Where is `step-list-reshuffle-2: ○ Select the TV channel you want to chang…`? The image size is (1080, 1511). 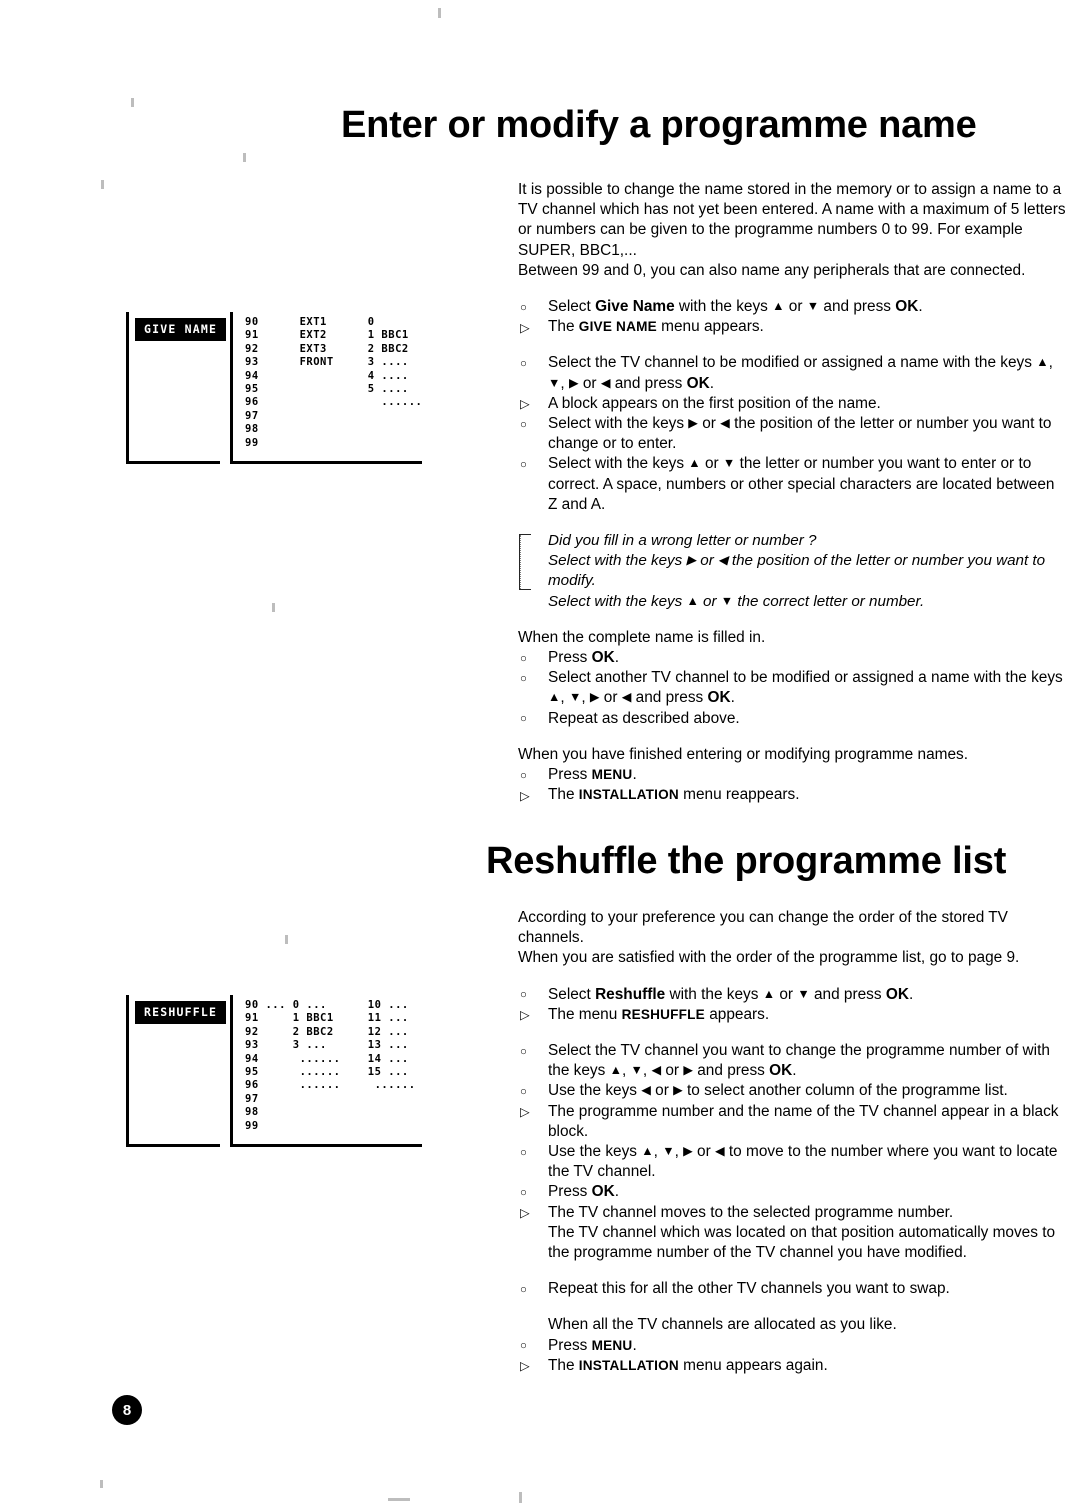 step-list-reshuffle-2: ○ Select the TV channel you want to chang… is located at coordinates (792, 1132).